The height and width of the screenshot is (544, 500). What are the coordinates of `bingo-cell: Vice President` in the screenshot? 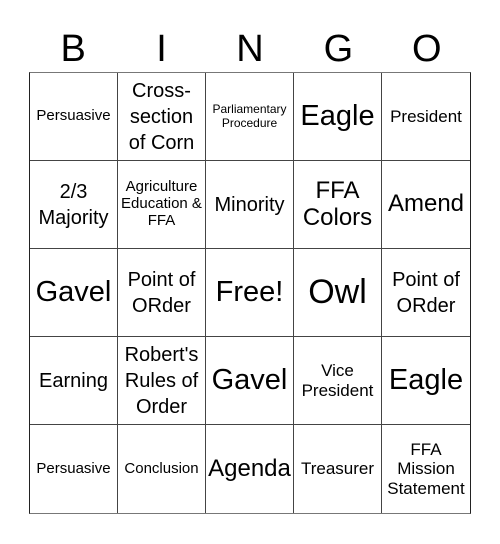 It's located at (338, 381).